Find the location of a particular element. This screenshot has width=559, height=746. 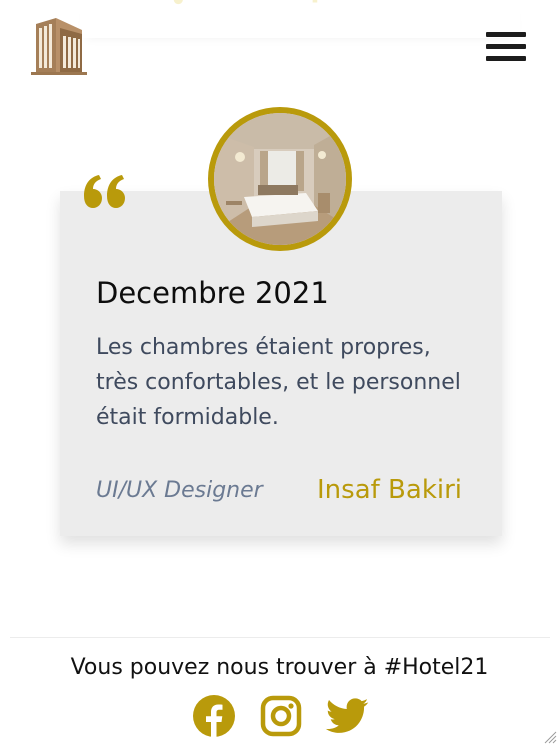

twitter-link is located at coordinates (346, 716).